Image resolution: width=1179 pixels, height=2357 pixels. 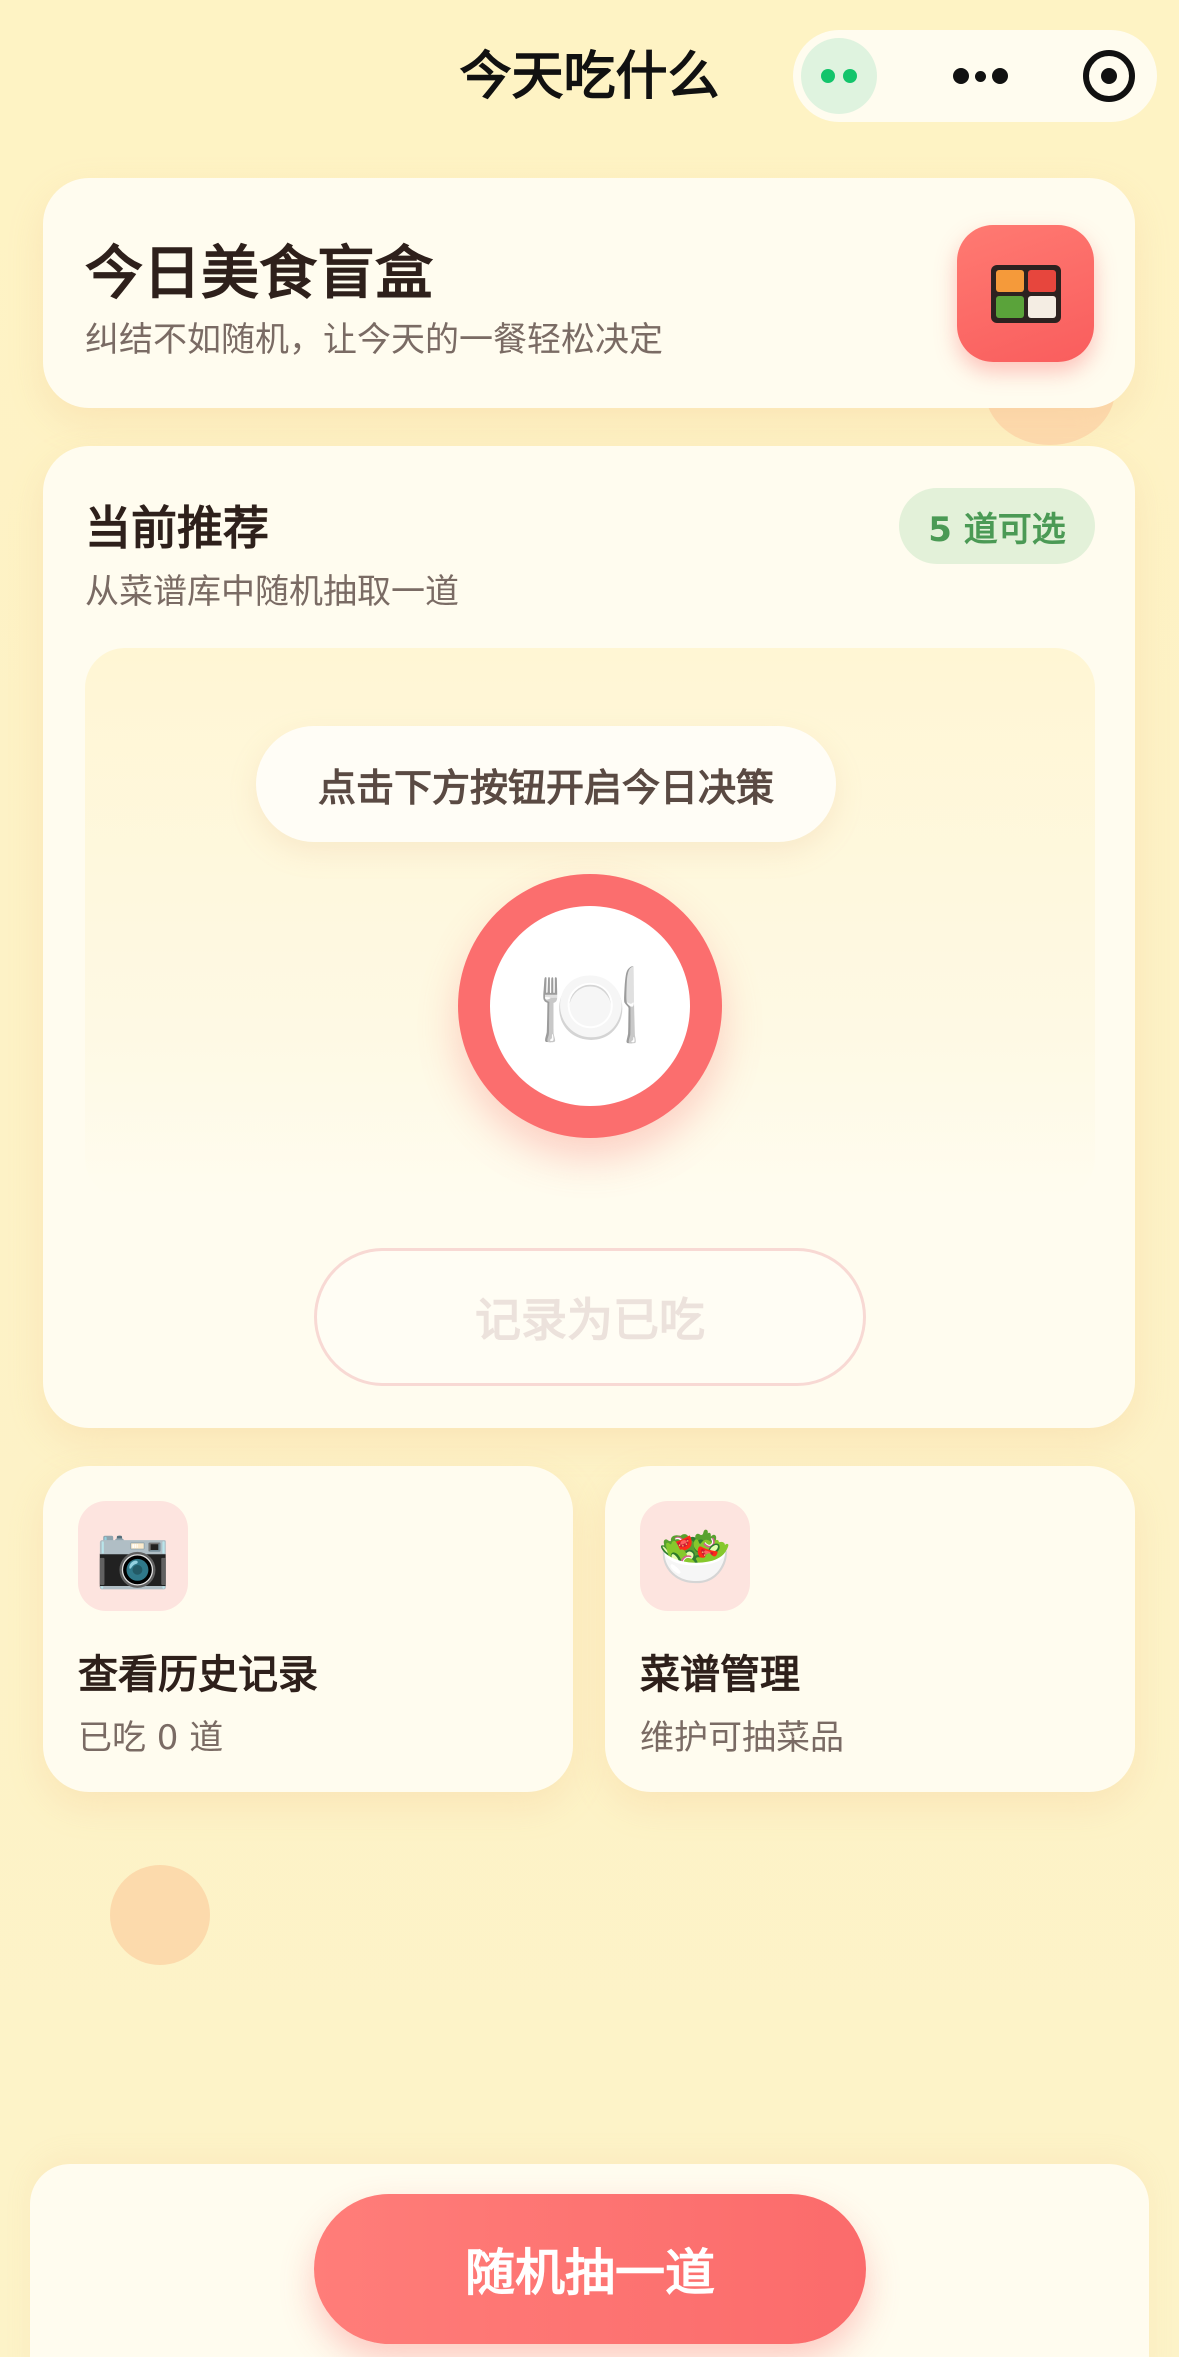 What do you see at coordinates (839, 76) in the screenshot?
I see `online-dots-icon` at bounding box center [839, 76].